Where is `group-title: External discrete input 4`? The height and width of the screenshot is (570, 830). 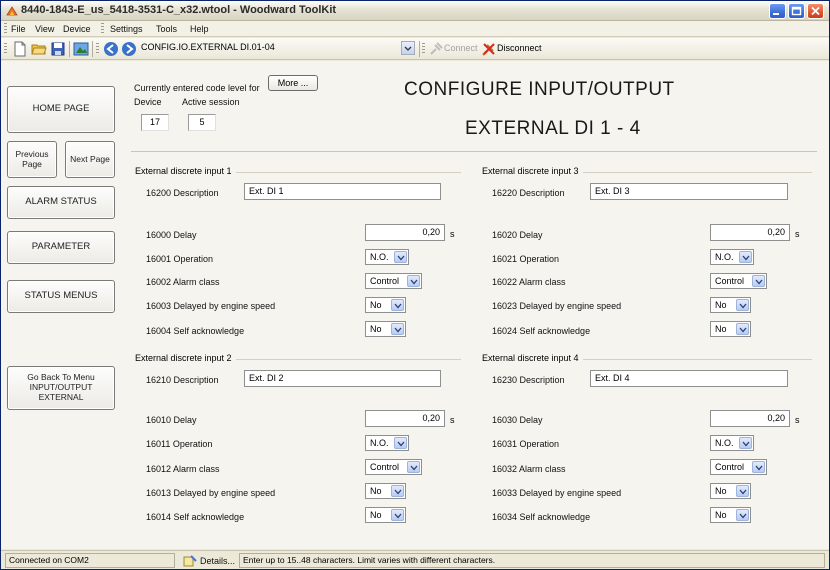 group-title: External discrete input 4 is located at coordinates (532, 358).